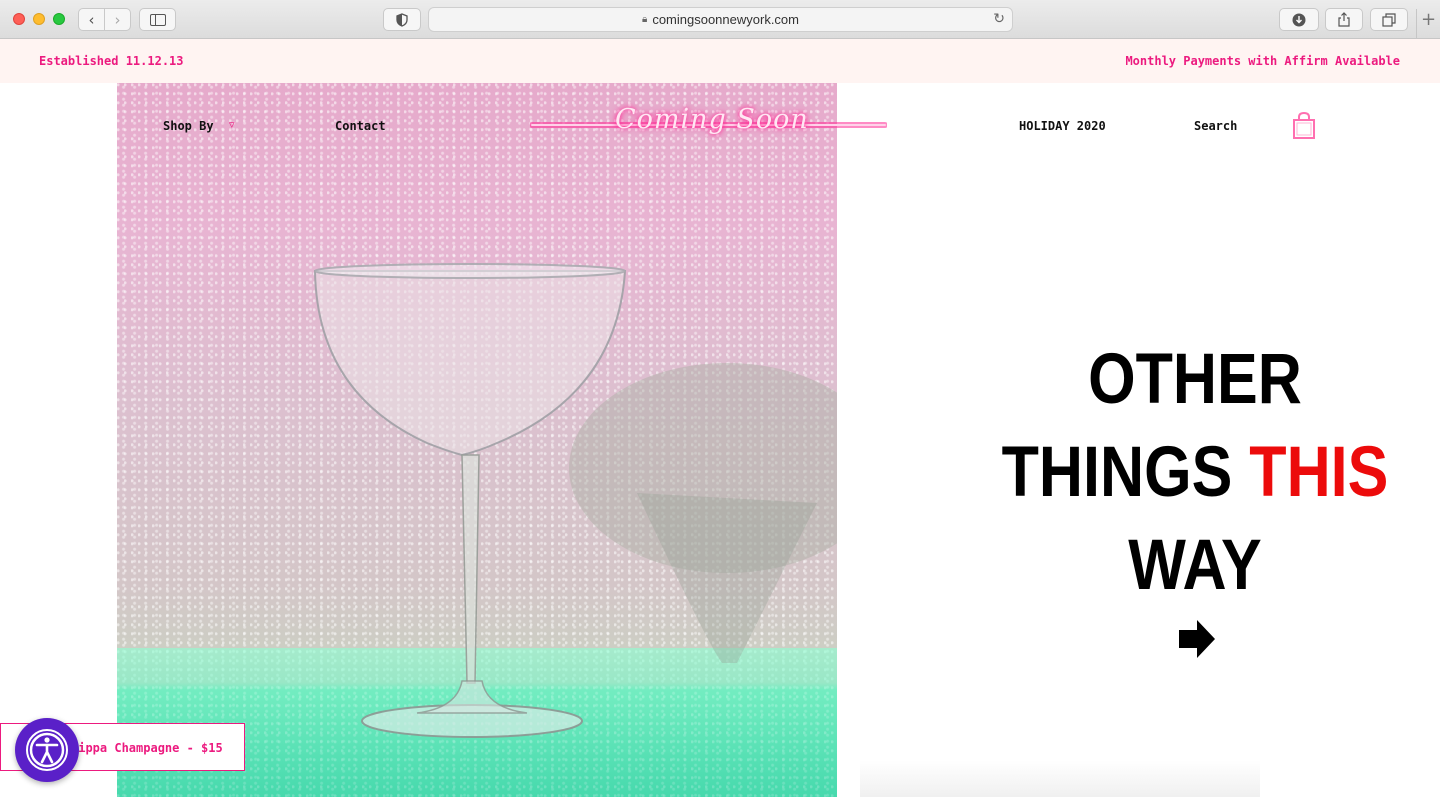  What do you see at coordinates (1215, 126) in the screenshot?
I see `search-link: Search` at bounding box center [1215, 126].